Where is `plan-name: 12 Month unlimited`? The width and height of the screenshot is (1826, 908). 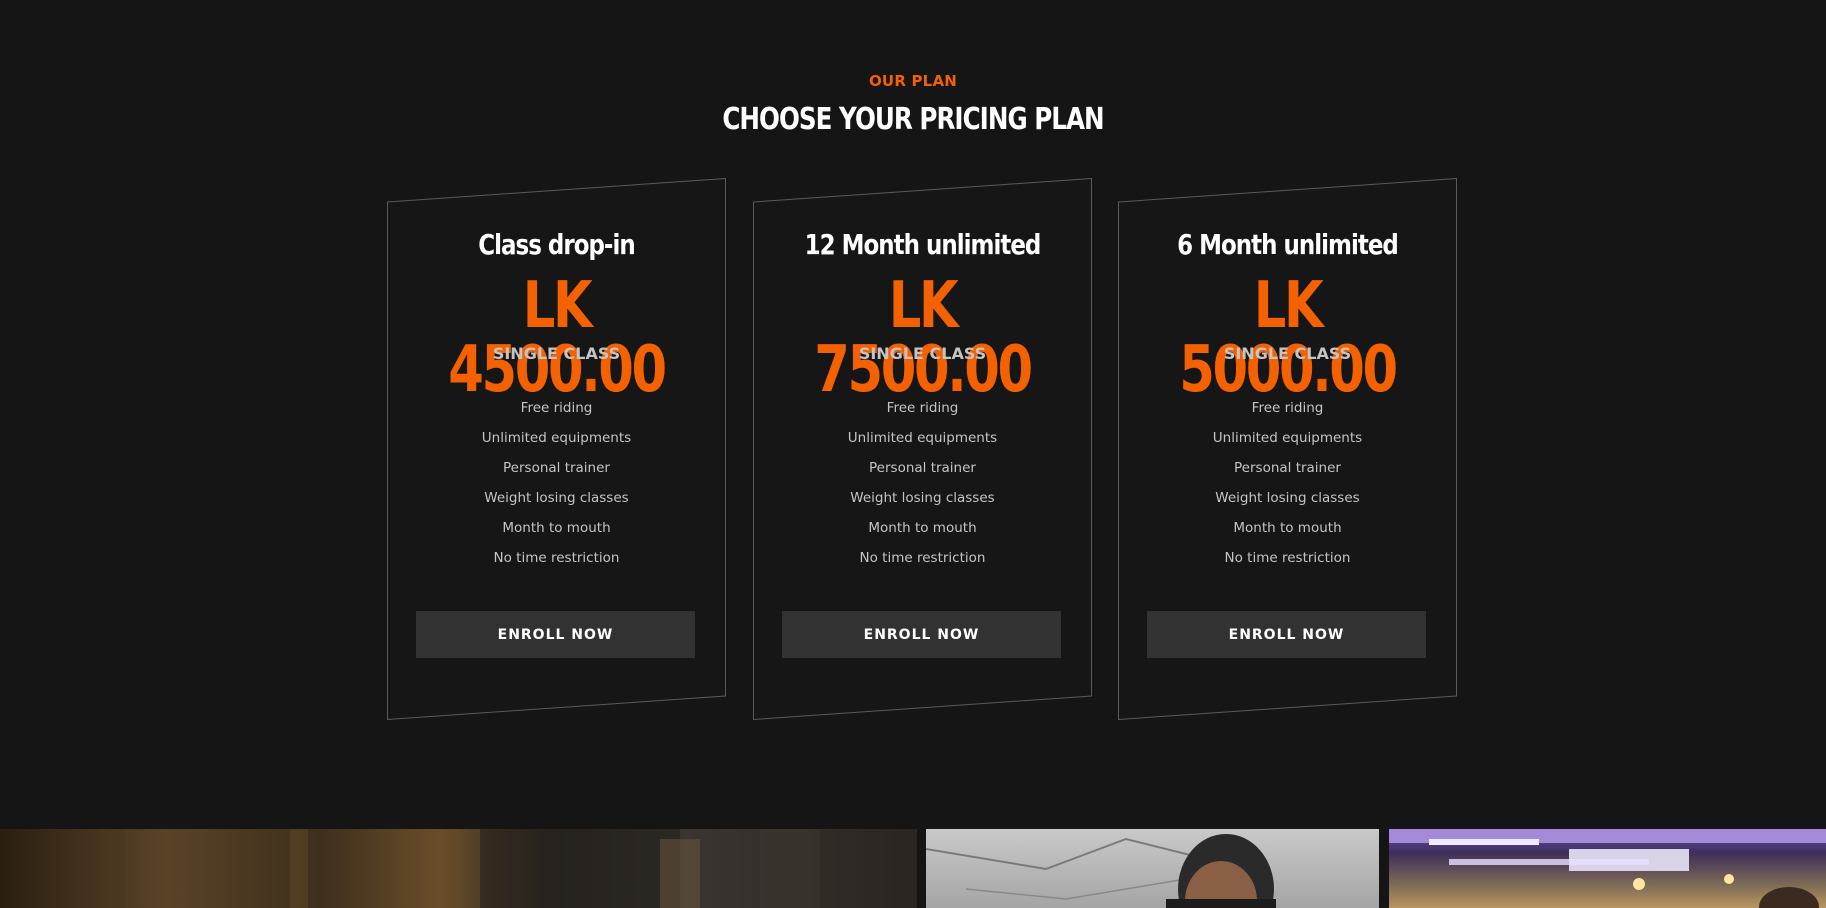
plan-name: 12 Month unlimited is located at coordinates (923, 244).